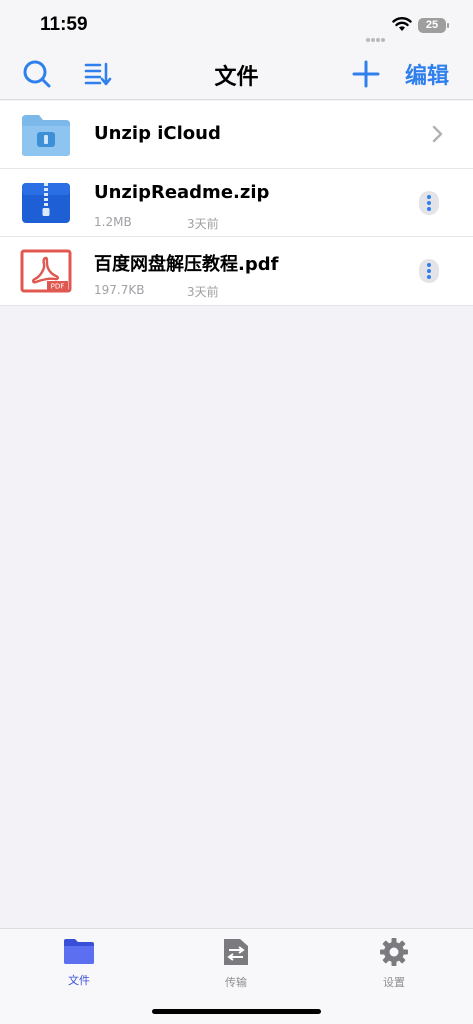  I want to click on pdf-badge-text: PDF, so click(58, 287).